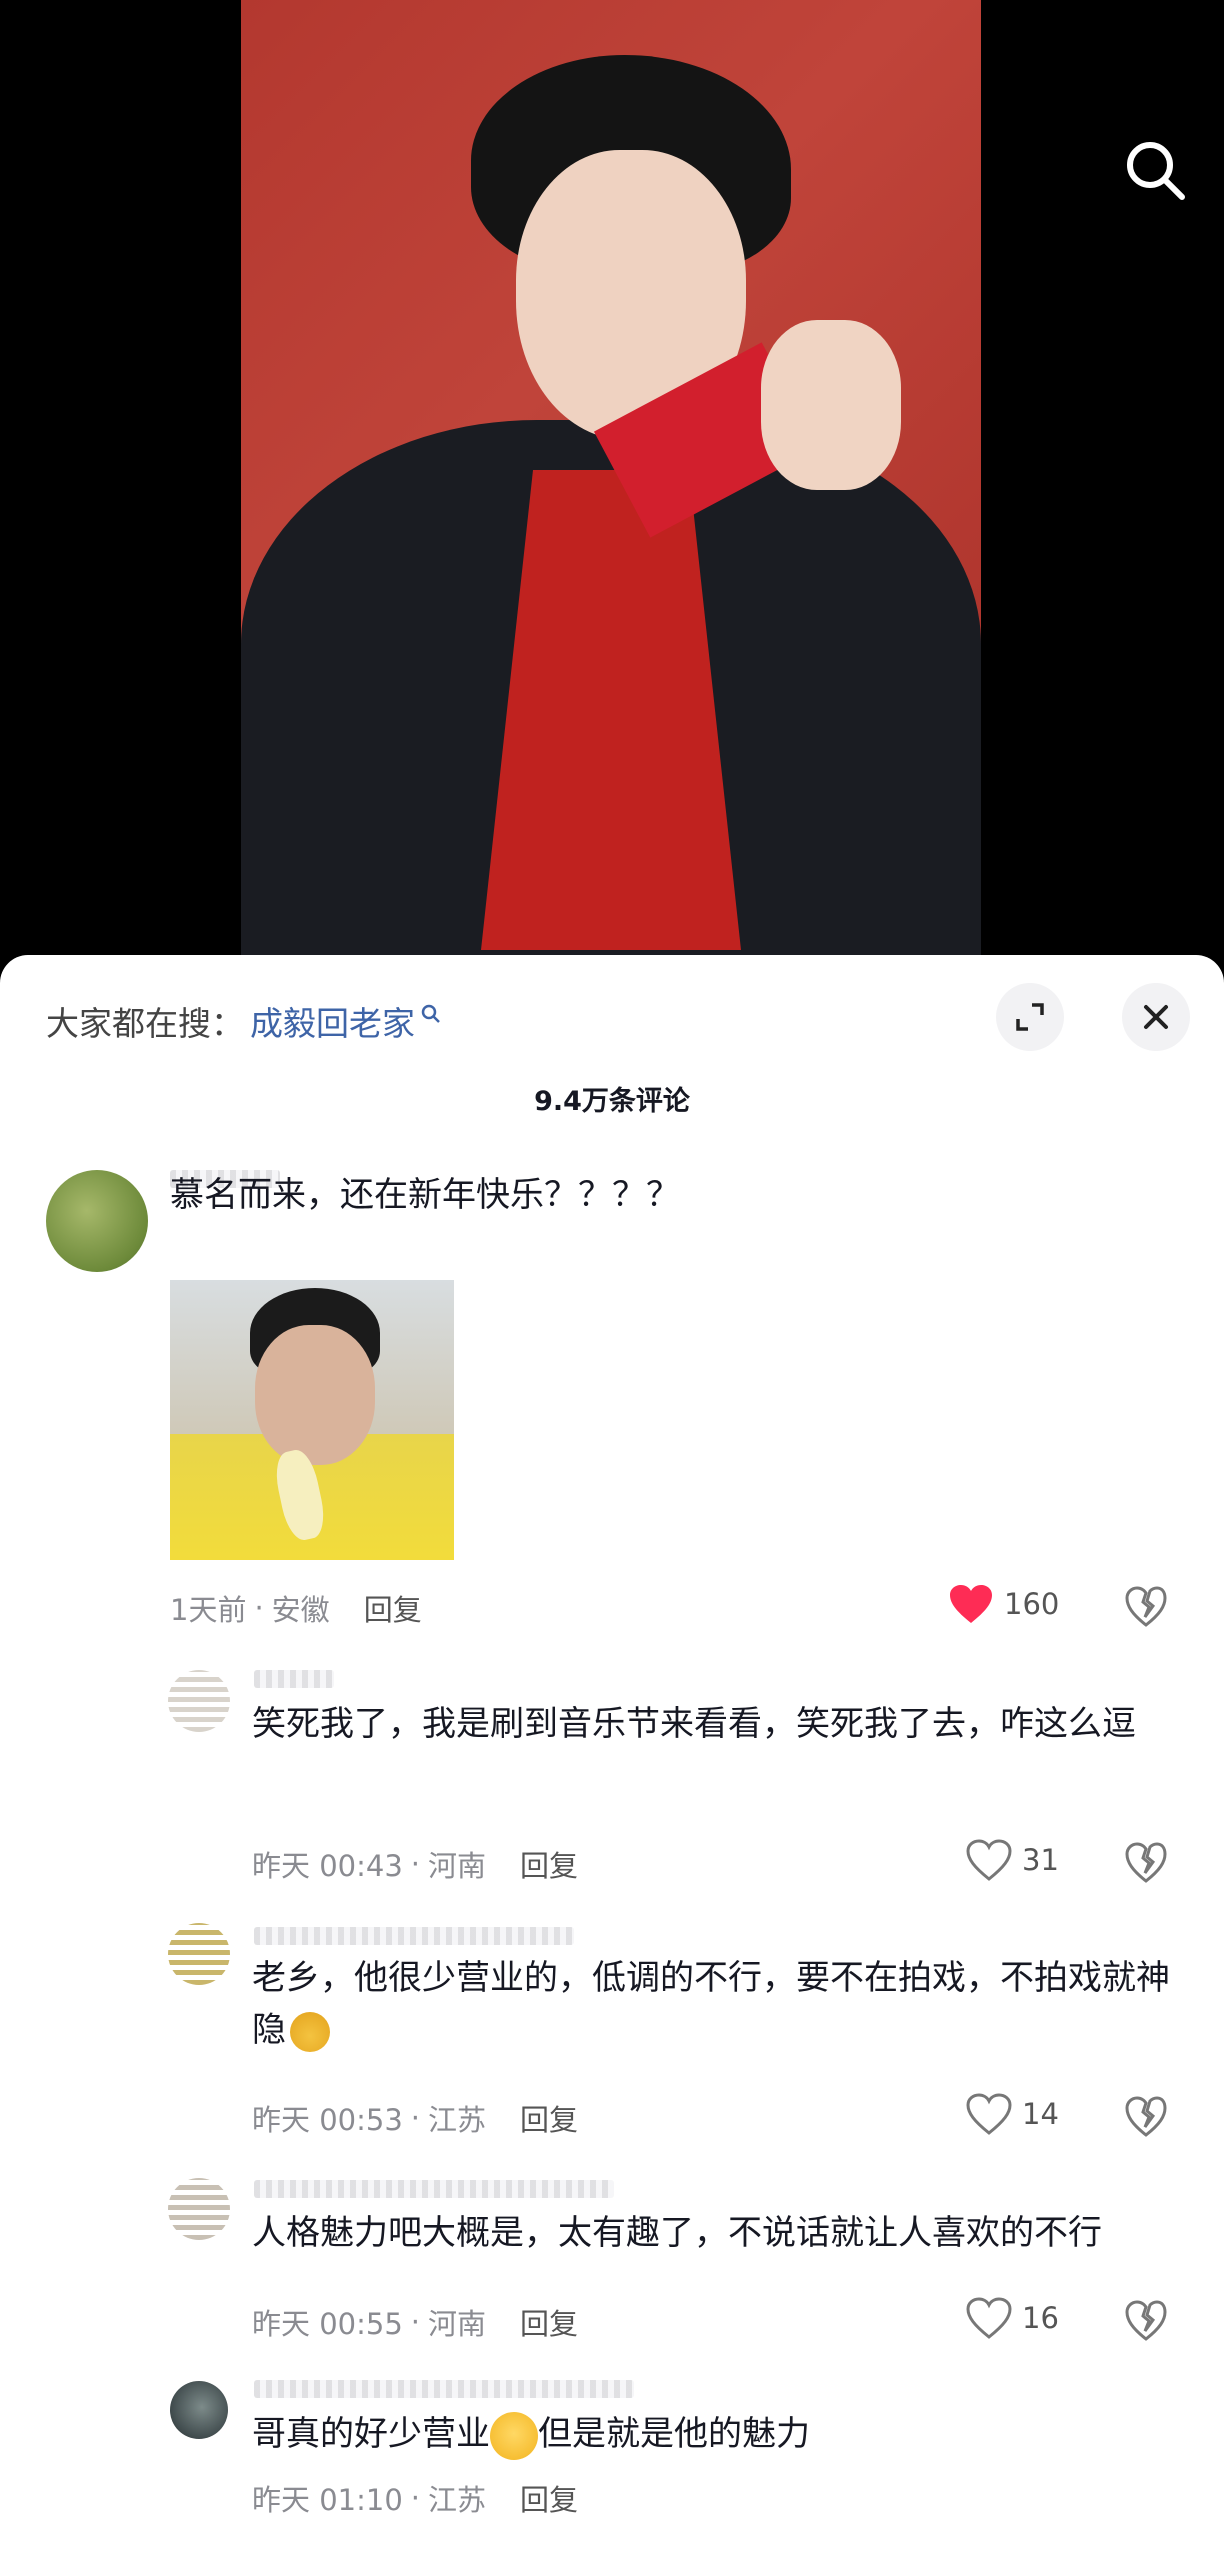 Image resolution: width=1224 pixels, height=2554 pixels. Describe the element at coordinates (415, 1864) in the screenshot. I see `comment-meta: 昨天 00:43 · 河南 回复` at that location.